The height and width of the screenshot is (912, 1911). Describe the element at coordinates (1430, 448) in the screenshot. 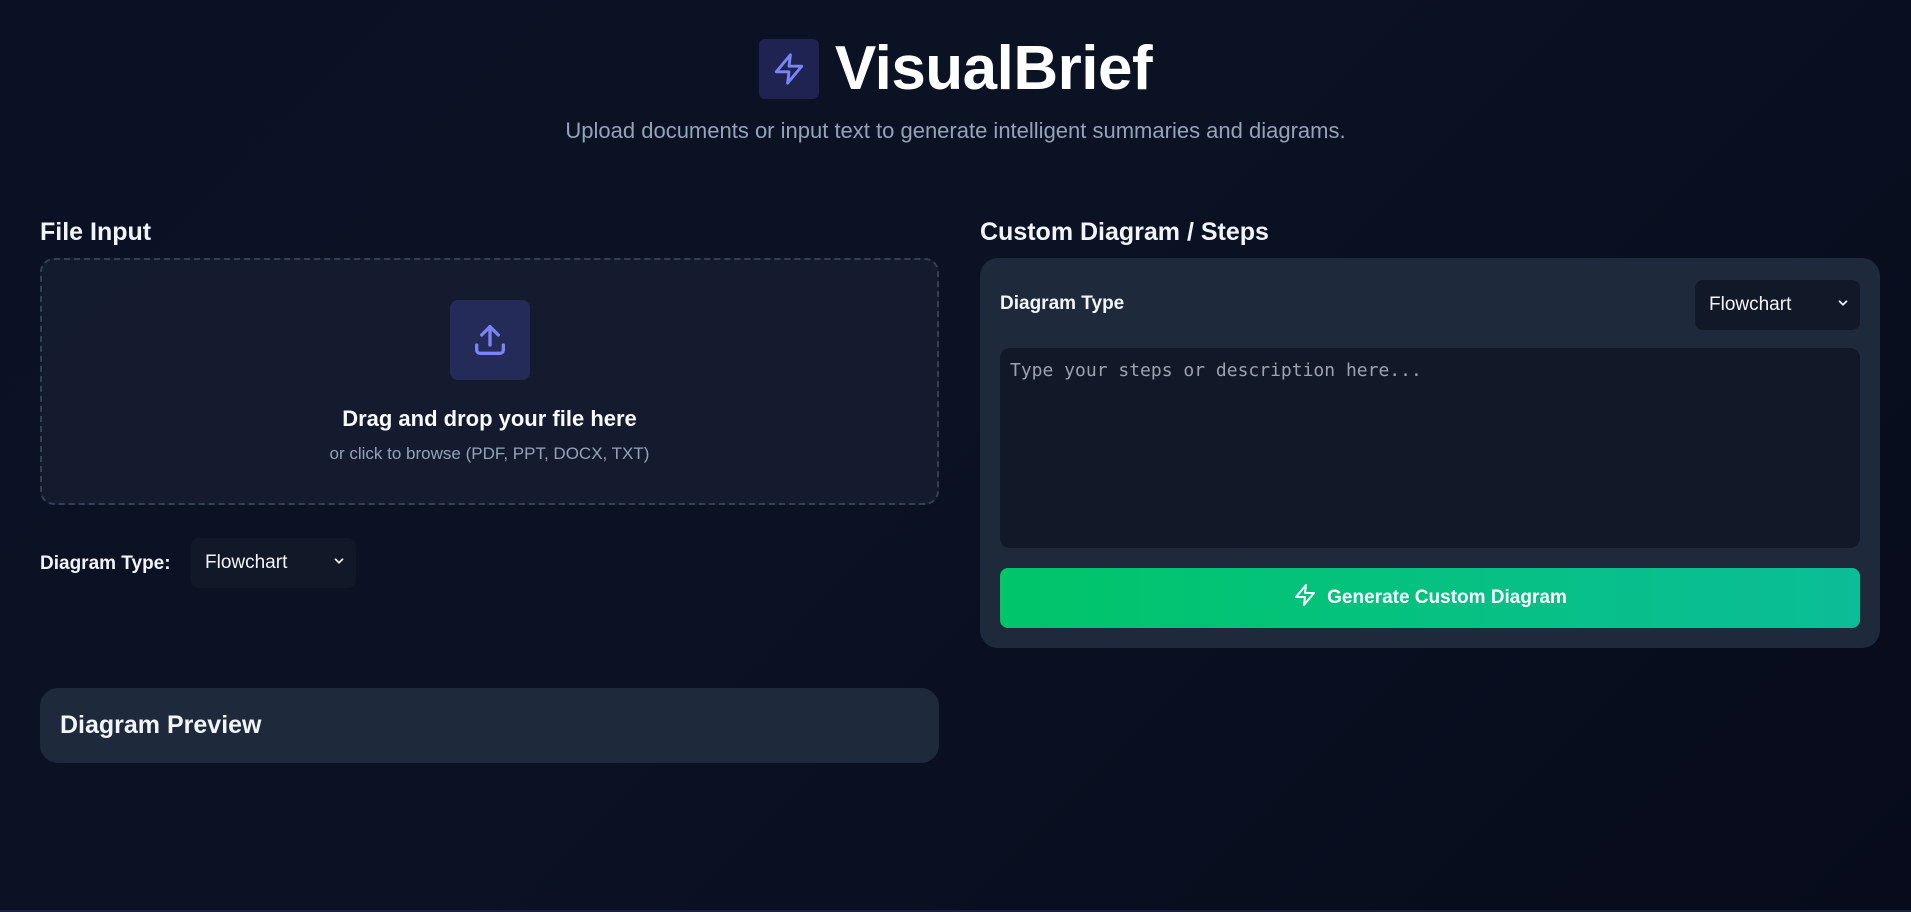

I see `steps-textarea` at that location.